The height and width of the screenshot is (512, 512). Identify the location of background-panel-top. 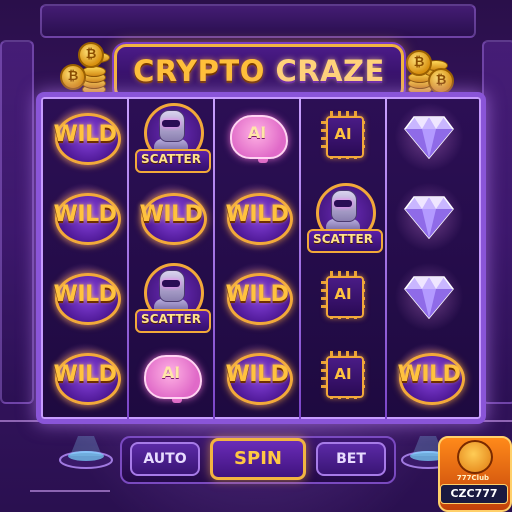
(258, 21).